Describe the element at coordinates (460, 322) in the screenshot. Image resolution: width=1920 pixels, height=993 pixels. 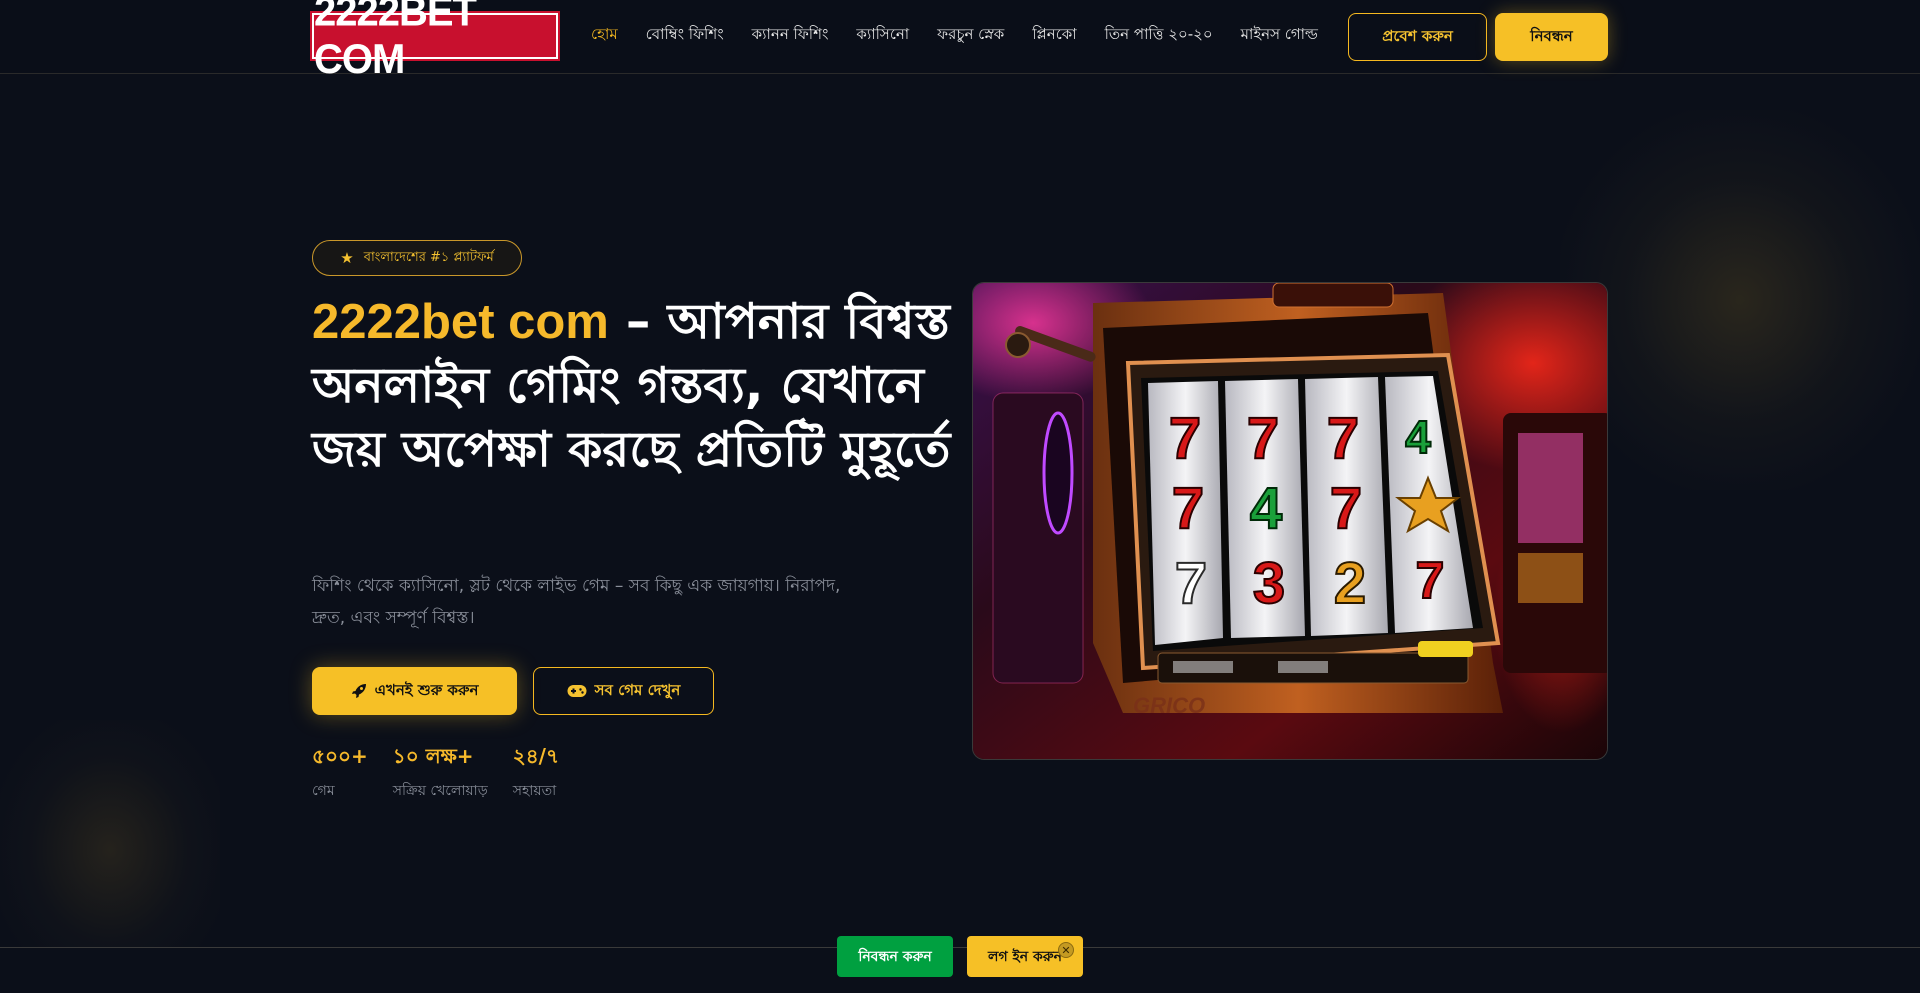
I see `headline-brand: 2222bet com` at that location.